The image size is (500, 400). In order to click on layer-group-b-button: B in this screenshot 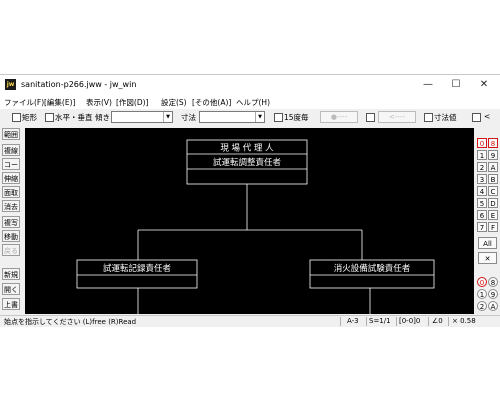, I will do `click(493, 179)`.